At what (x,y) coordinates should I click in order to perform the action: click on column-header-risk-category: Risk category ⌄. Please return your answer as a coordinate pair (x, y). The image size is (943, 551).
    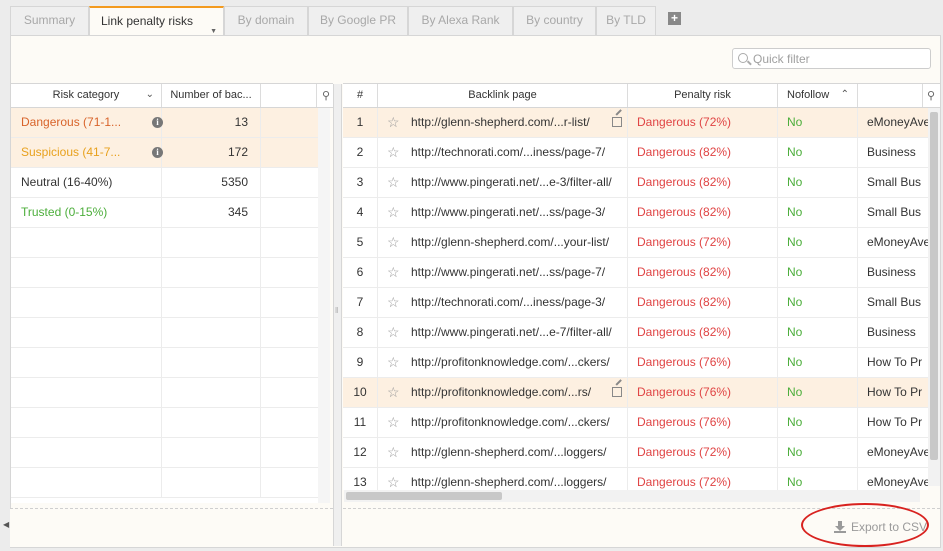
    Looking at the image, I should click on (86, 95).